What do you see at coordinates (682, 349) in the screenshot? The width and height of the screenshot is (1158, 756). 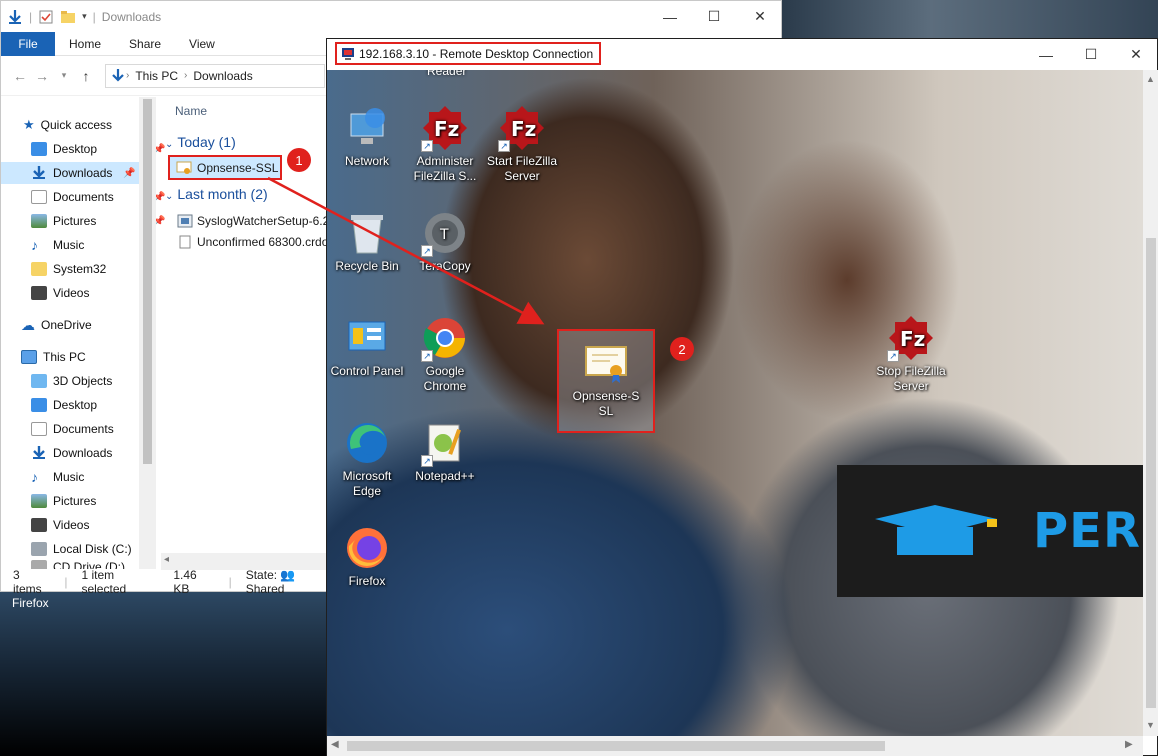 I see `step-badge-2: 2` at bounding box center [682, 349].